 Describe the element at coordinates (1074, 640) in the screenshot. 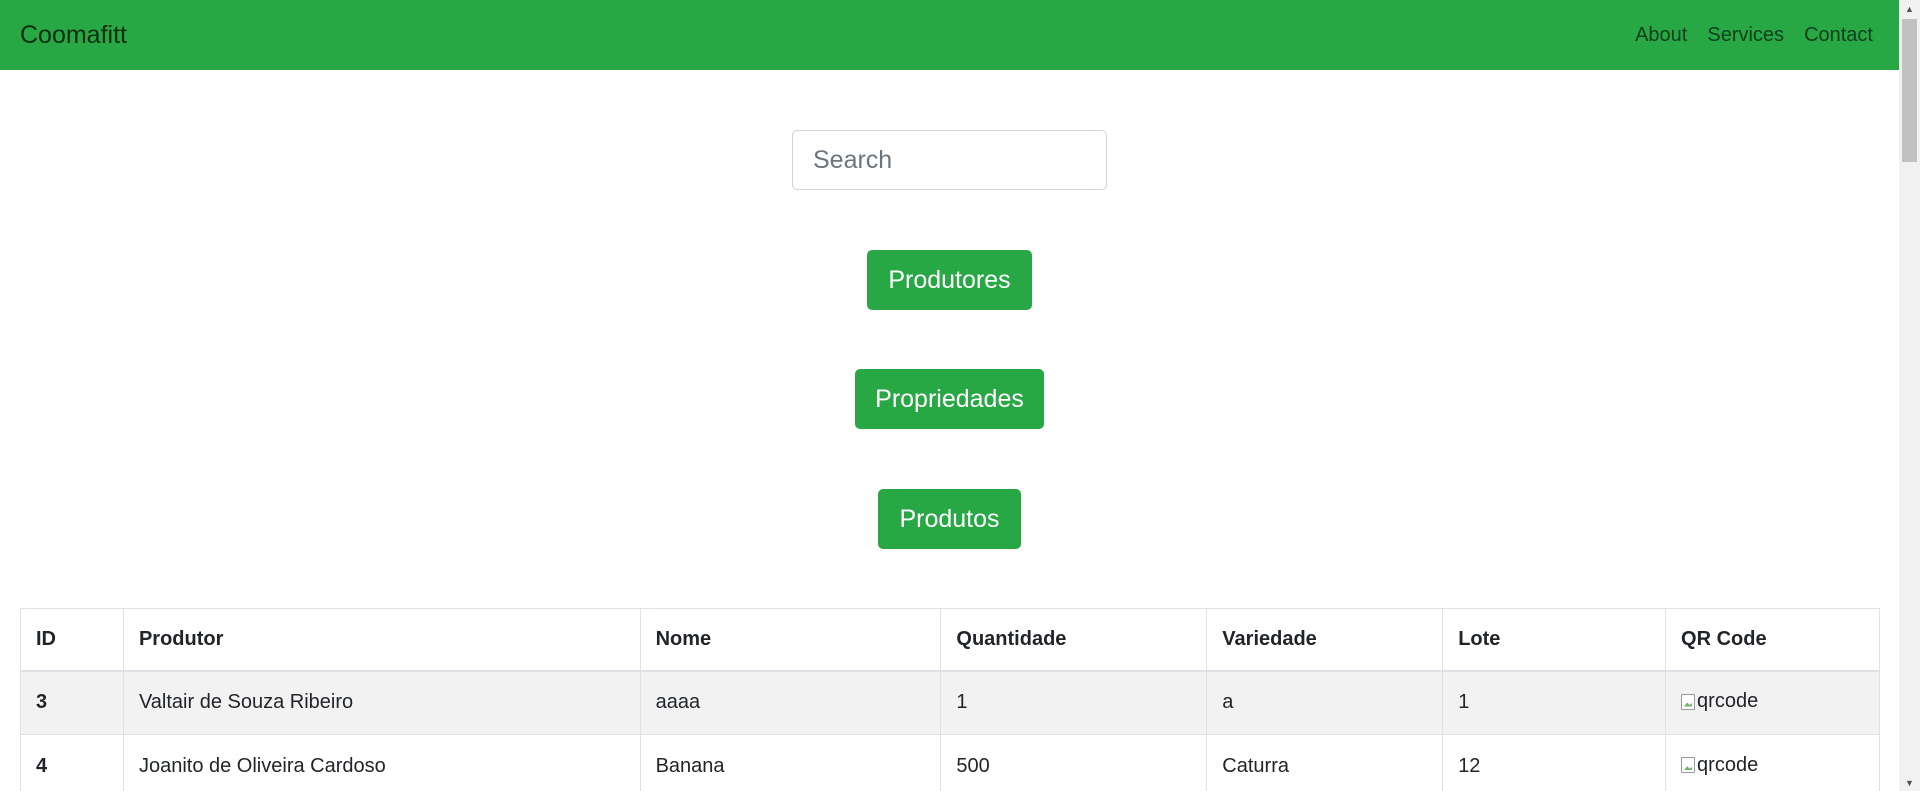

I see `column-header-quantidade: Quantidade` at that location.